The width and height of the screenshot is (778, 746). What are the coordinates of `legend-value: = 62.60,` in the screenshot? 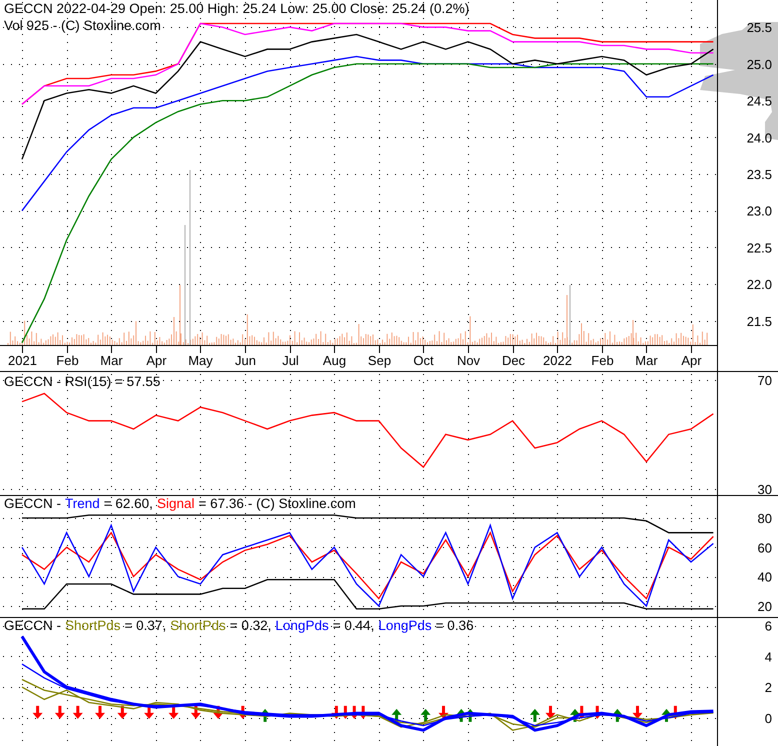 It's located at (128, 503).